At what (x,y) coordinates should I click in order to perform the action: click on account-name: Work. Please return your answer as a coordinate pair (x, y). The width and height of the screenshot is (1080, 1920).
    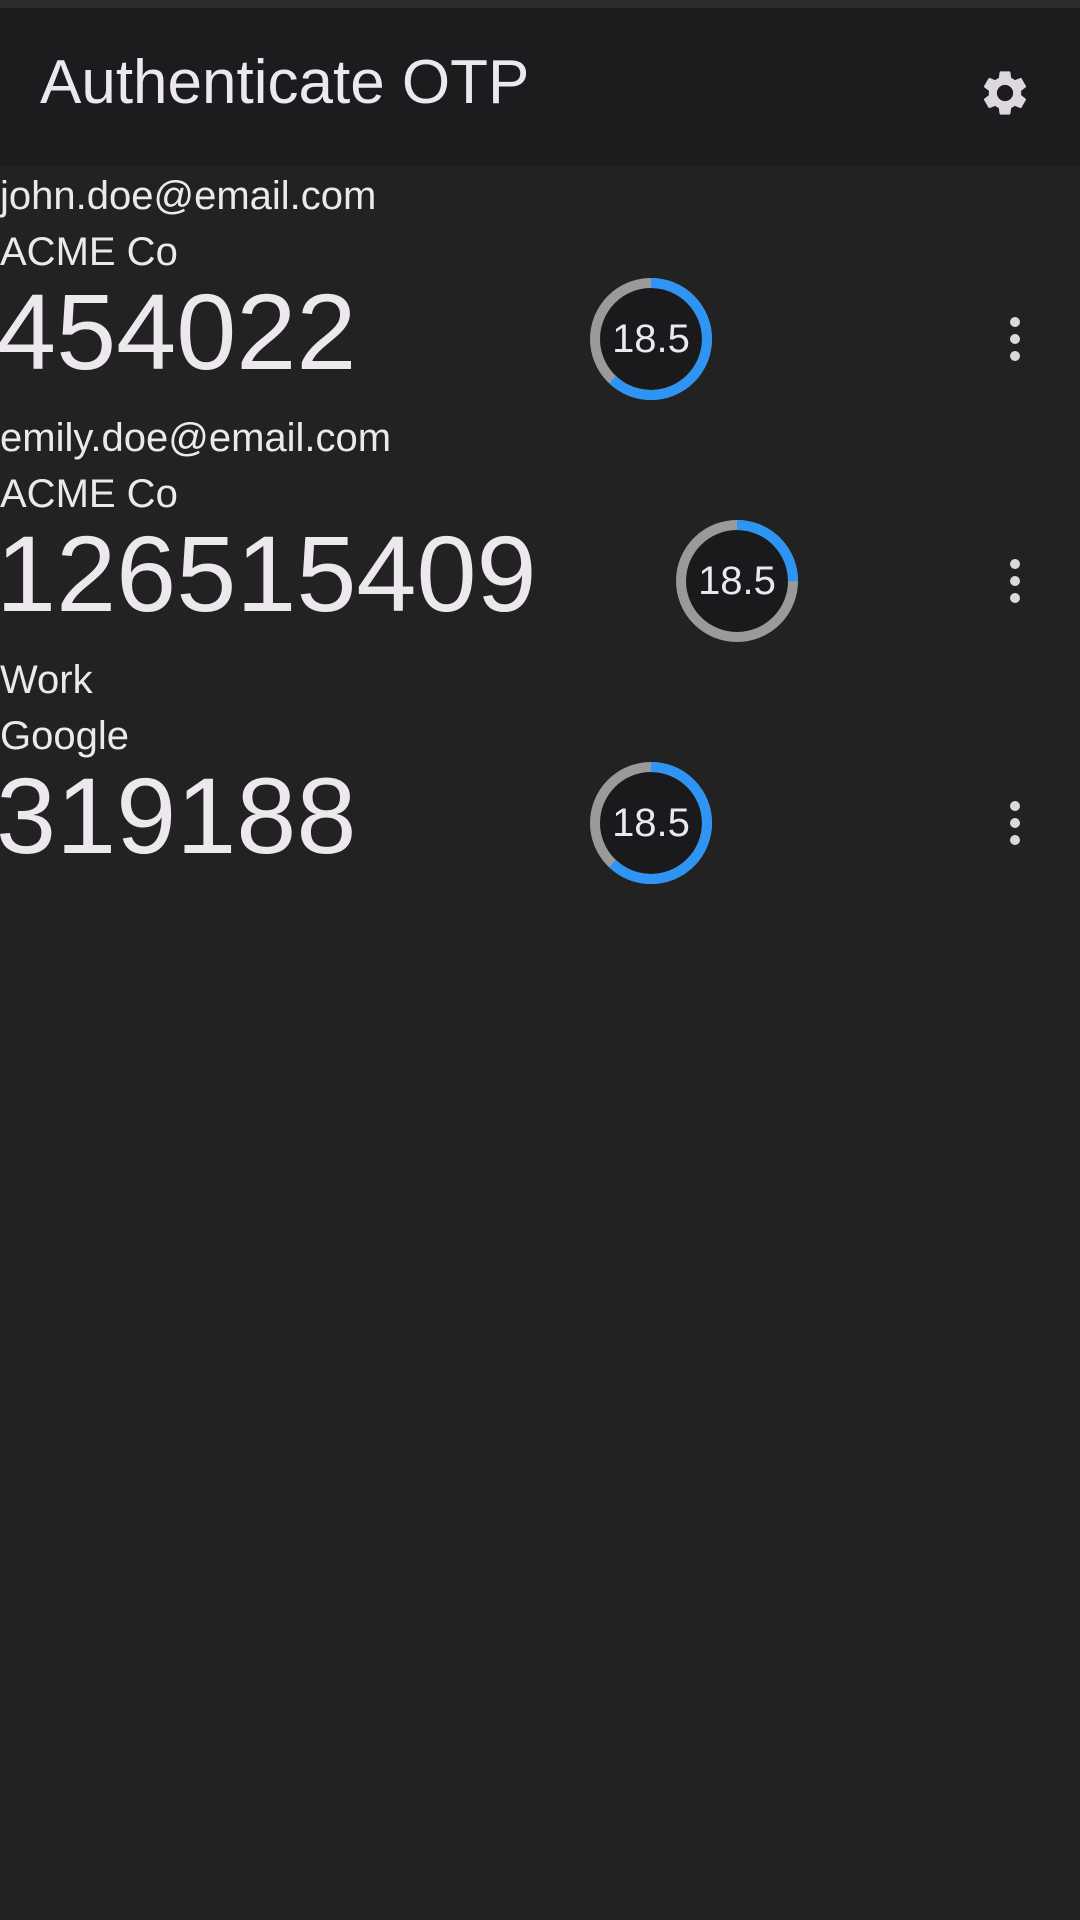
    Looking at the image, I should click on (46, 680).